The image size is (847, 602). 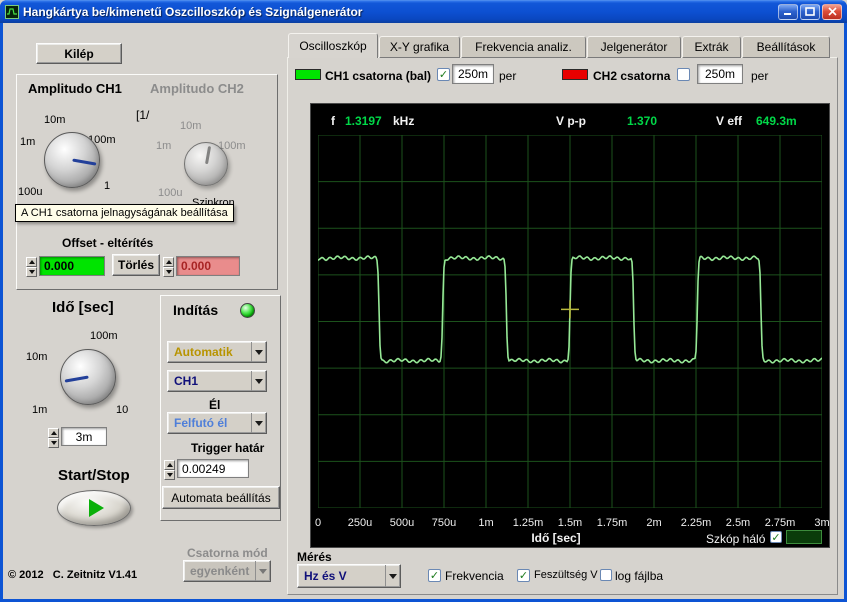 I want to click on ch2-per-field: 250m, so click(x=720, y=74).